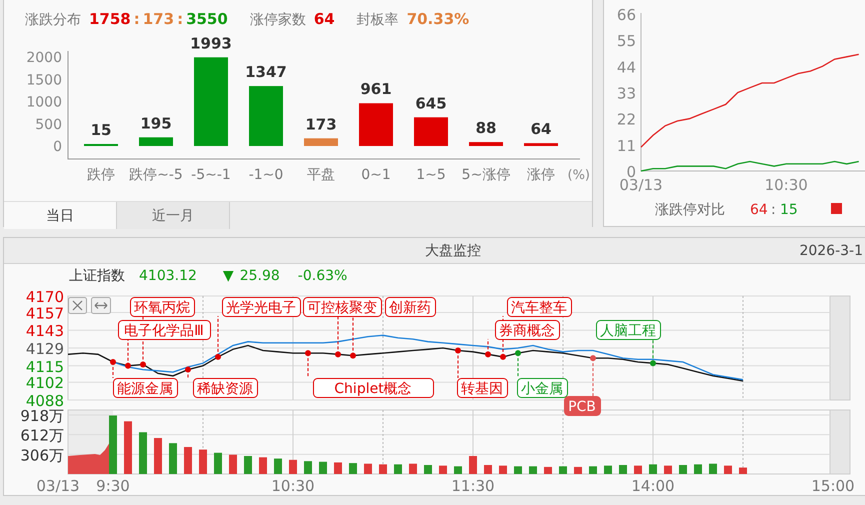 The width and height of the screenshot is (865, 505). Describe the element at coordinates (324, 19) in the screenshot. I see `summary-value: 64` at that location.